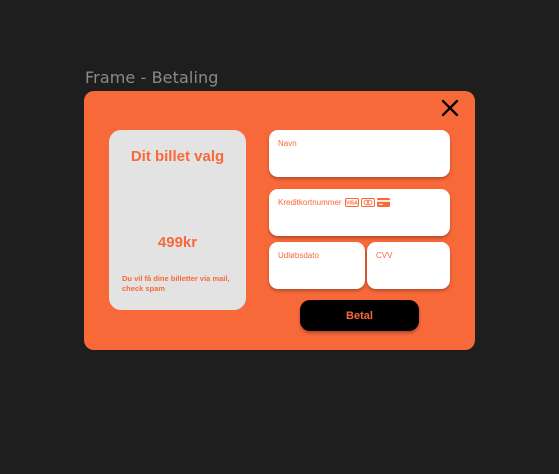  Describe the element at coordinates (384, 255) in the screenshot. I see `cvv-label: CVV` at that location.